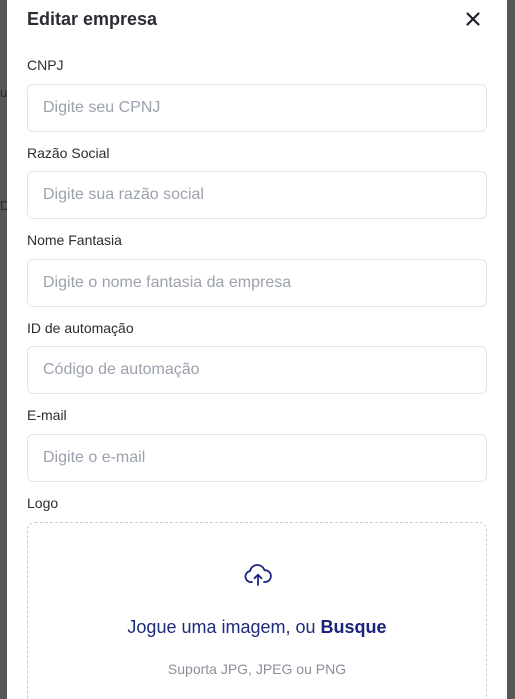 Image resolution: width=515 pixels, height=699 pixels. I want to click on nome-fantasia-label: Nome Fantasia, so click(74, 240).